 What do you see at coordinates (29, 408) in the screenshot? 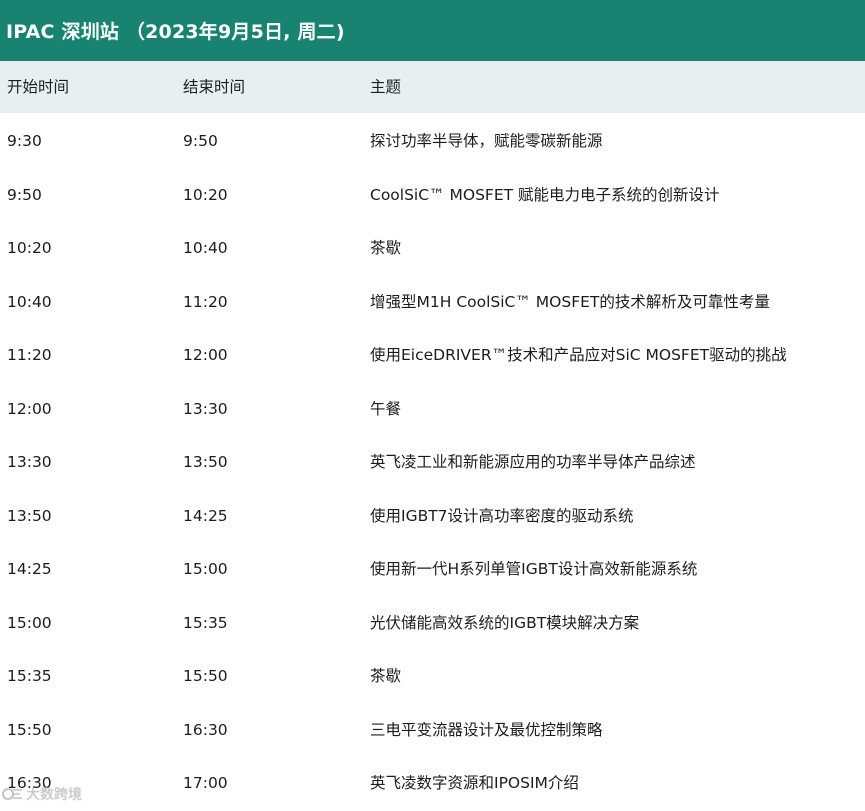
I see `start-time: 12:00` at bounding box center [29, 408].